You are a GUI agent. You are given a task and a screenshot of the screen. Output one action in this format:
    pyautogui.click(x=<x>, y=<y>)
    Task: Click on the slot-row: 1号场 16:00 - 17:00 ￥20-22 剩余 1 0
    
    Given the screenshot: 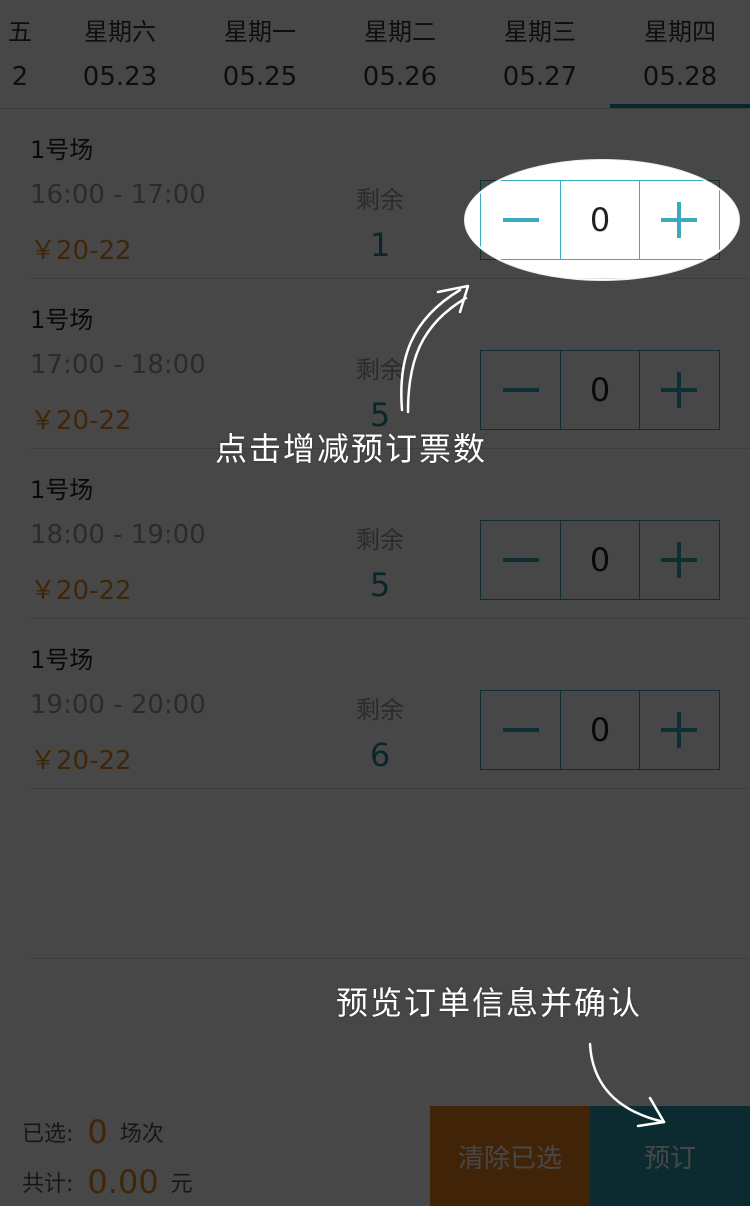 What is the action you would take?
    pyautogui.click(x=390, y=193)
    